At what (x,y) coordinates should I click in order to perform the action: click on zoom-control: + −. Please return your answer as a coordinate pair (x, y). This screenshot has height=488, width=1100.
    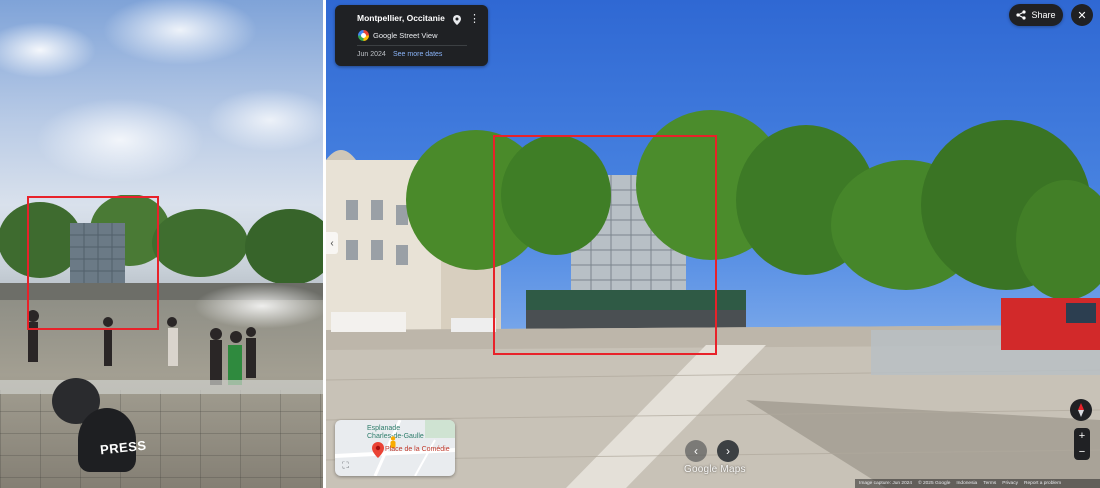
    Looking at the image, I should click on (1082, 444).